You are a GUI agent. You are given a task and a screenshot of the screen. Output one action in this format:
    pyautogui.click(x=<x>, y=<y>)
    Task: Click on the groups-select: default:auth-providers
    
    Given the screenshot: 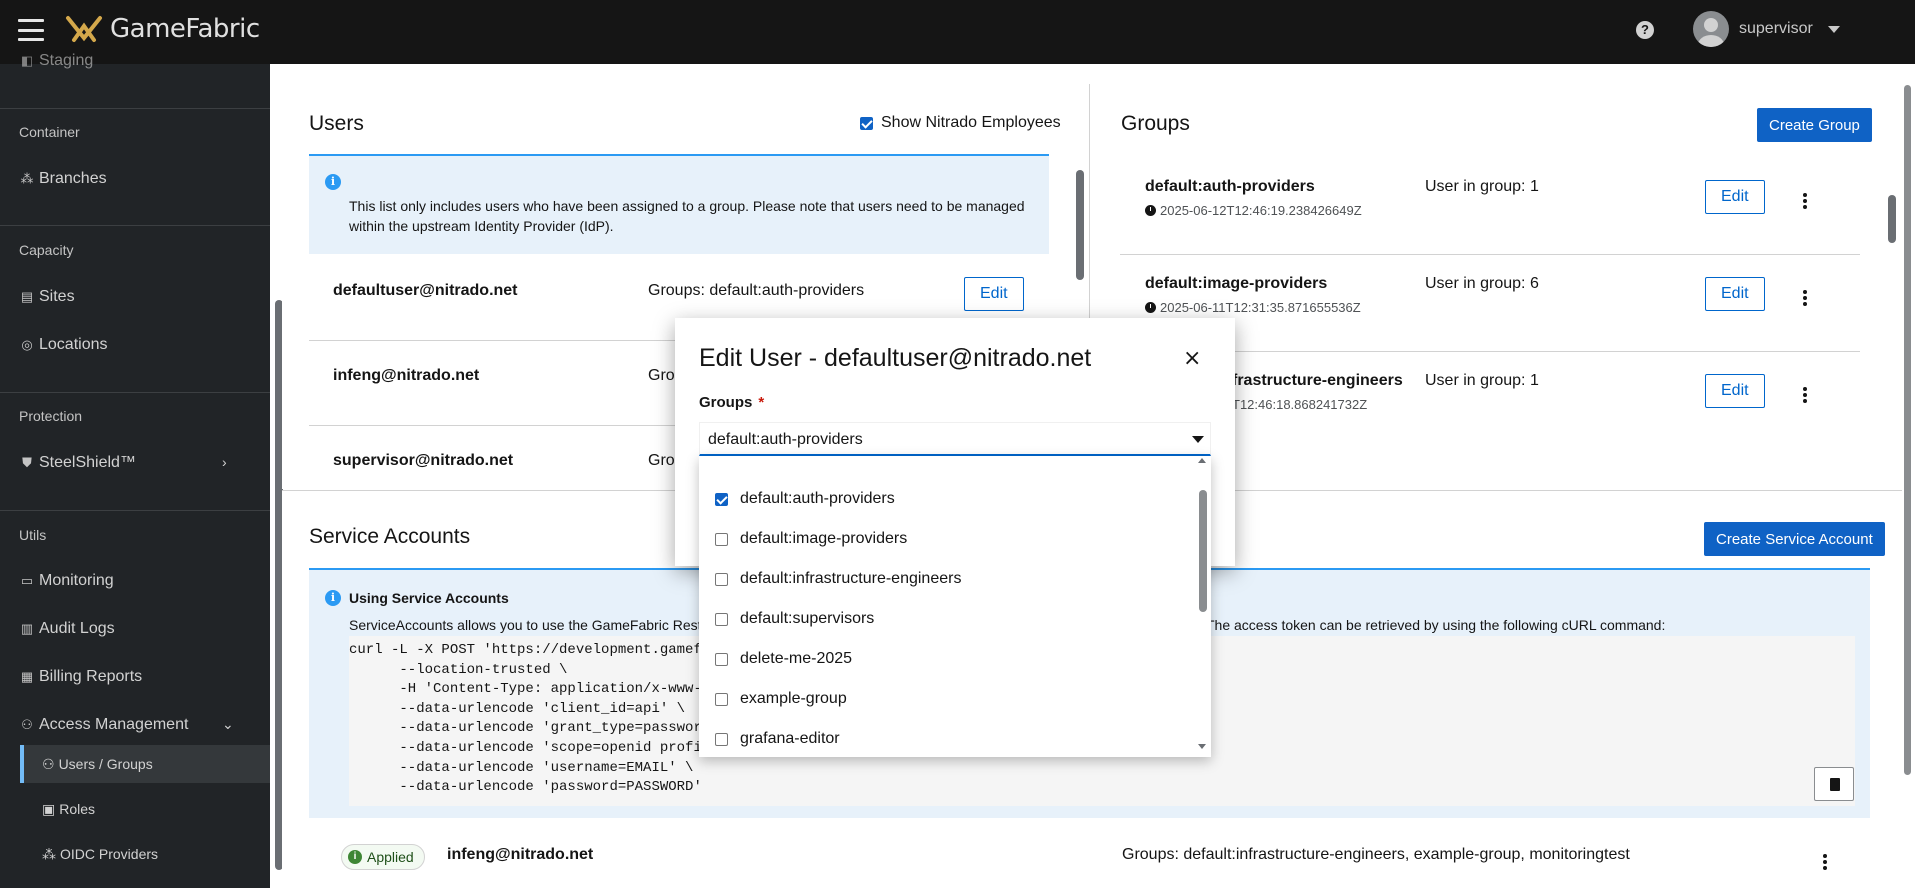 What is the action you would take?
    pyautogui.click(x=955, y=439)
    